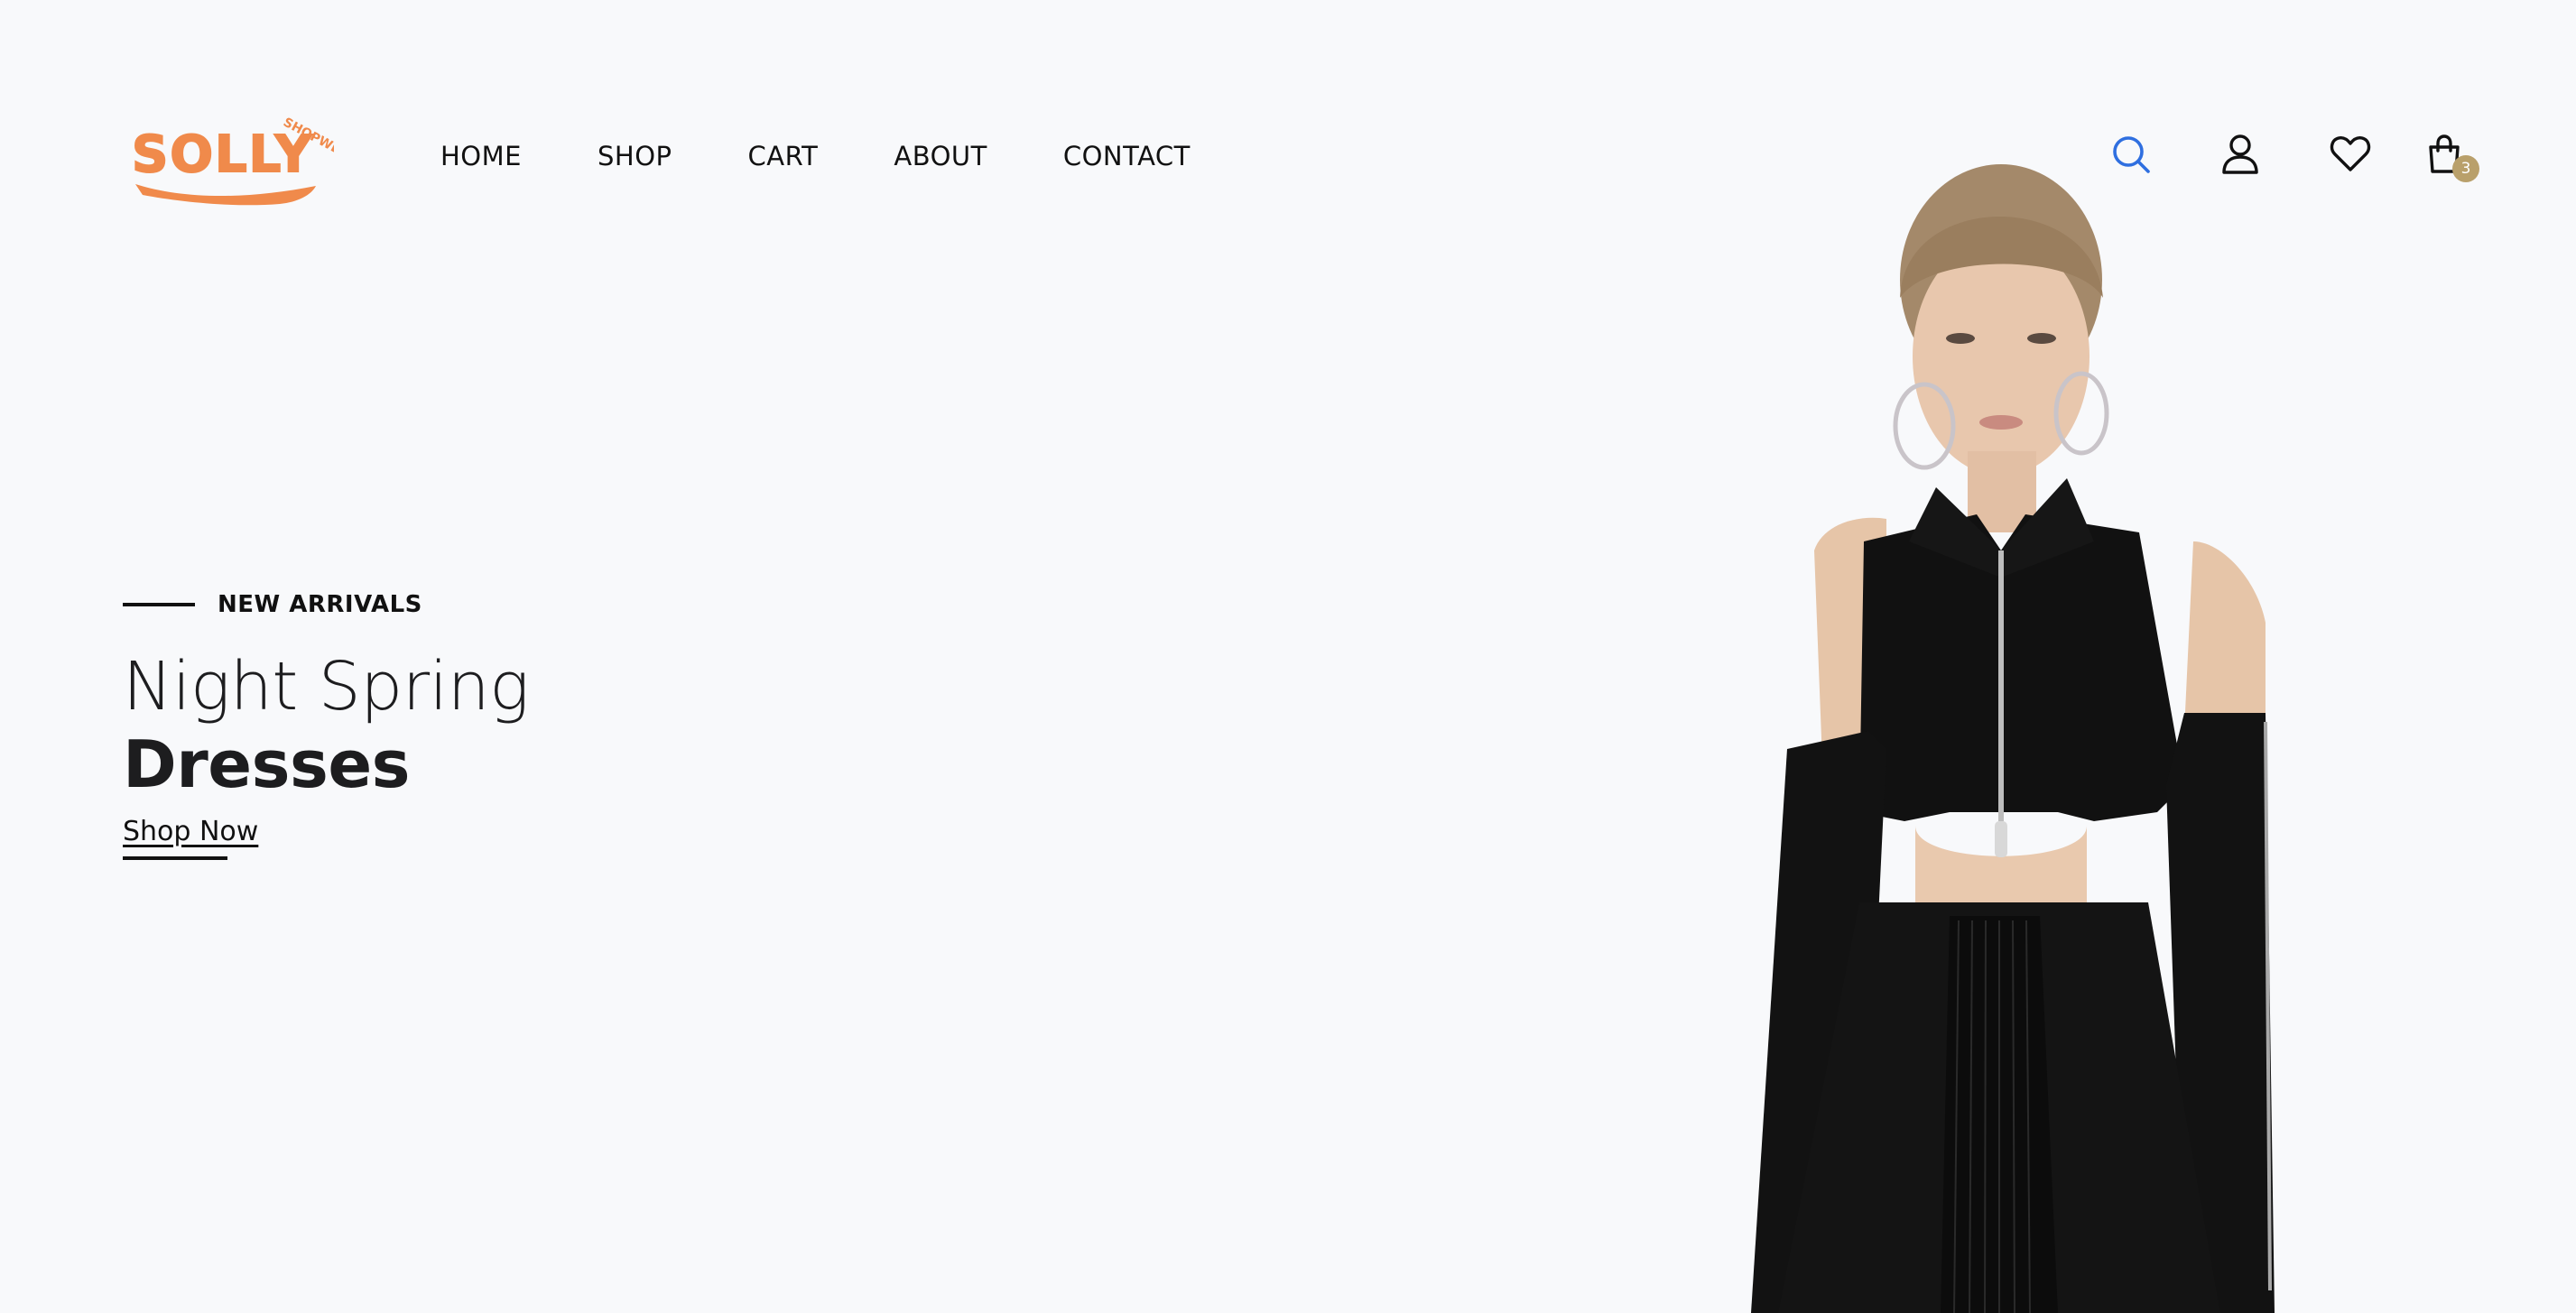 This screenshot has height=1313, width=2576. I want to click on main-navigation: HOME SHOP CART ABOUT CONTACT, so click(816, 156).